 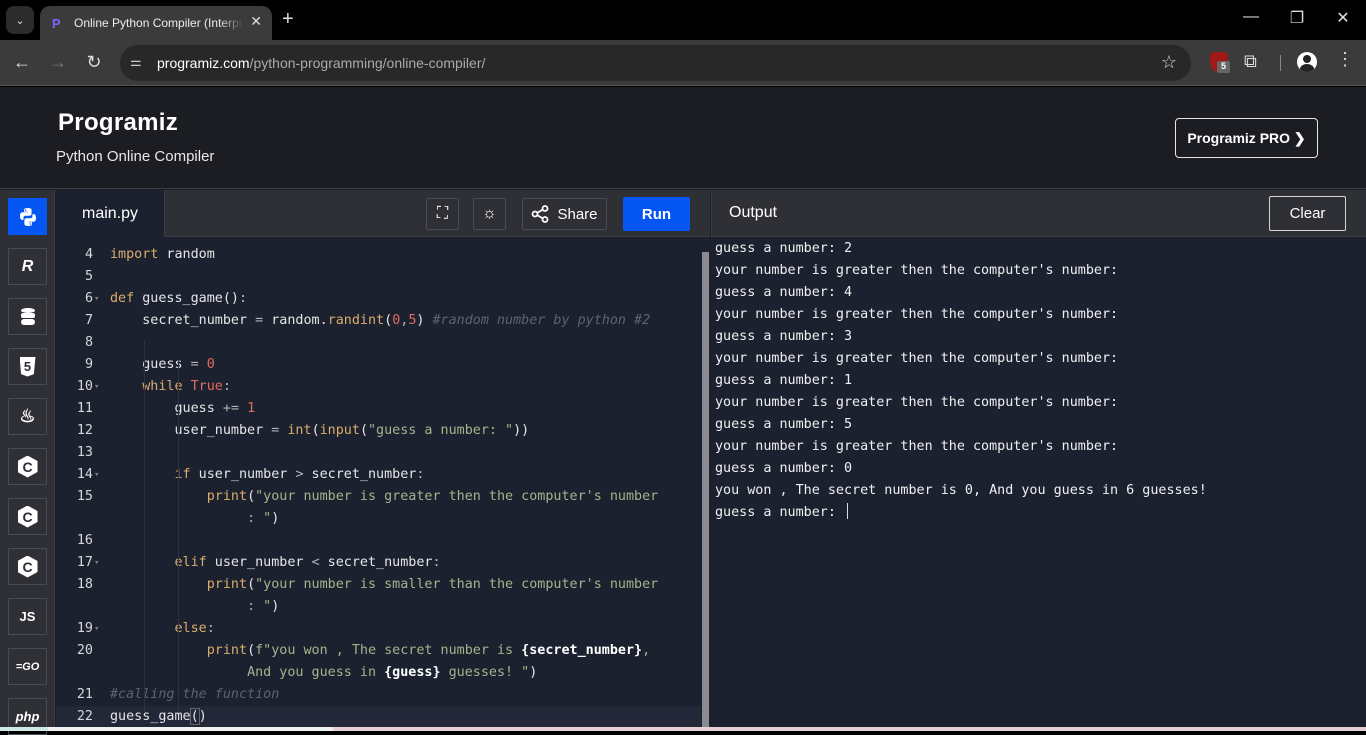 What do you see at coordinates (1251, 17) in the screenshot?
I see `minimize-button: —` at bounding box center [1251, 17].